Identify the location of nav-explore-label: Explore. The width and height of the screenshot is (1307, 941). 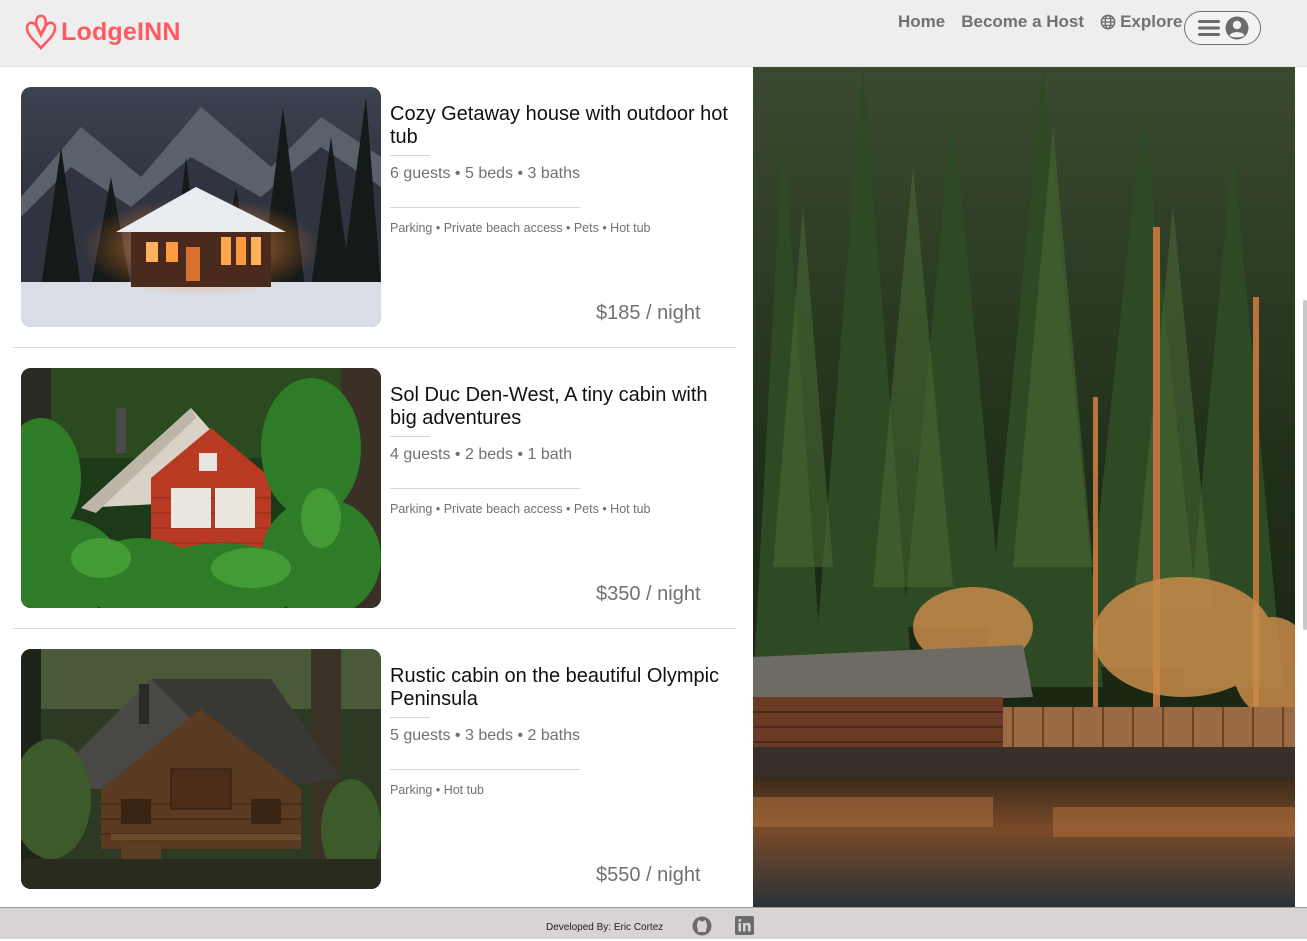
(1151, 21).